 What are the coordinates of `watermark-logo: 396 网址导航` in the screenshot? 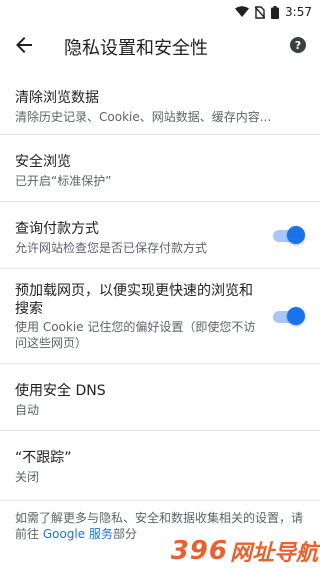 It's located at (244, 551).